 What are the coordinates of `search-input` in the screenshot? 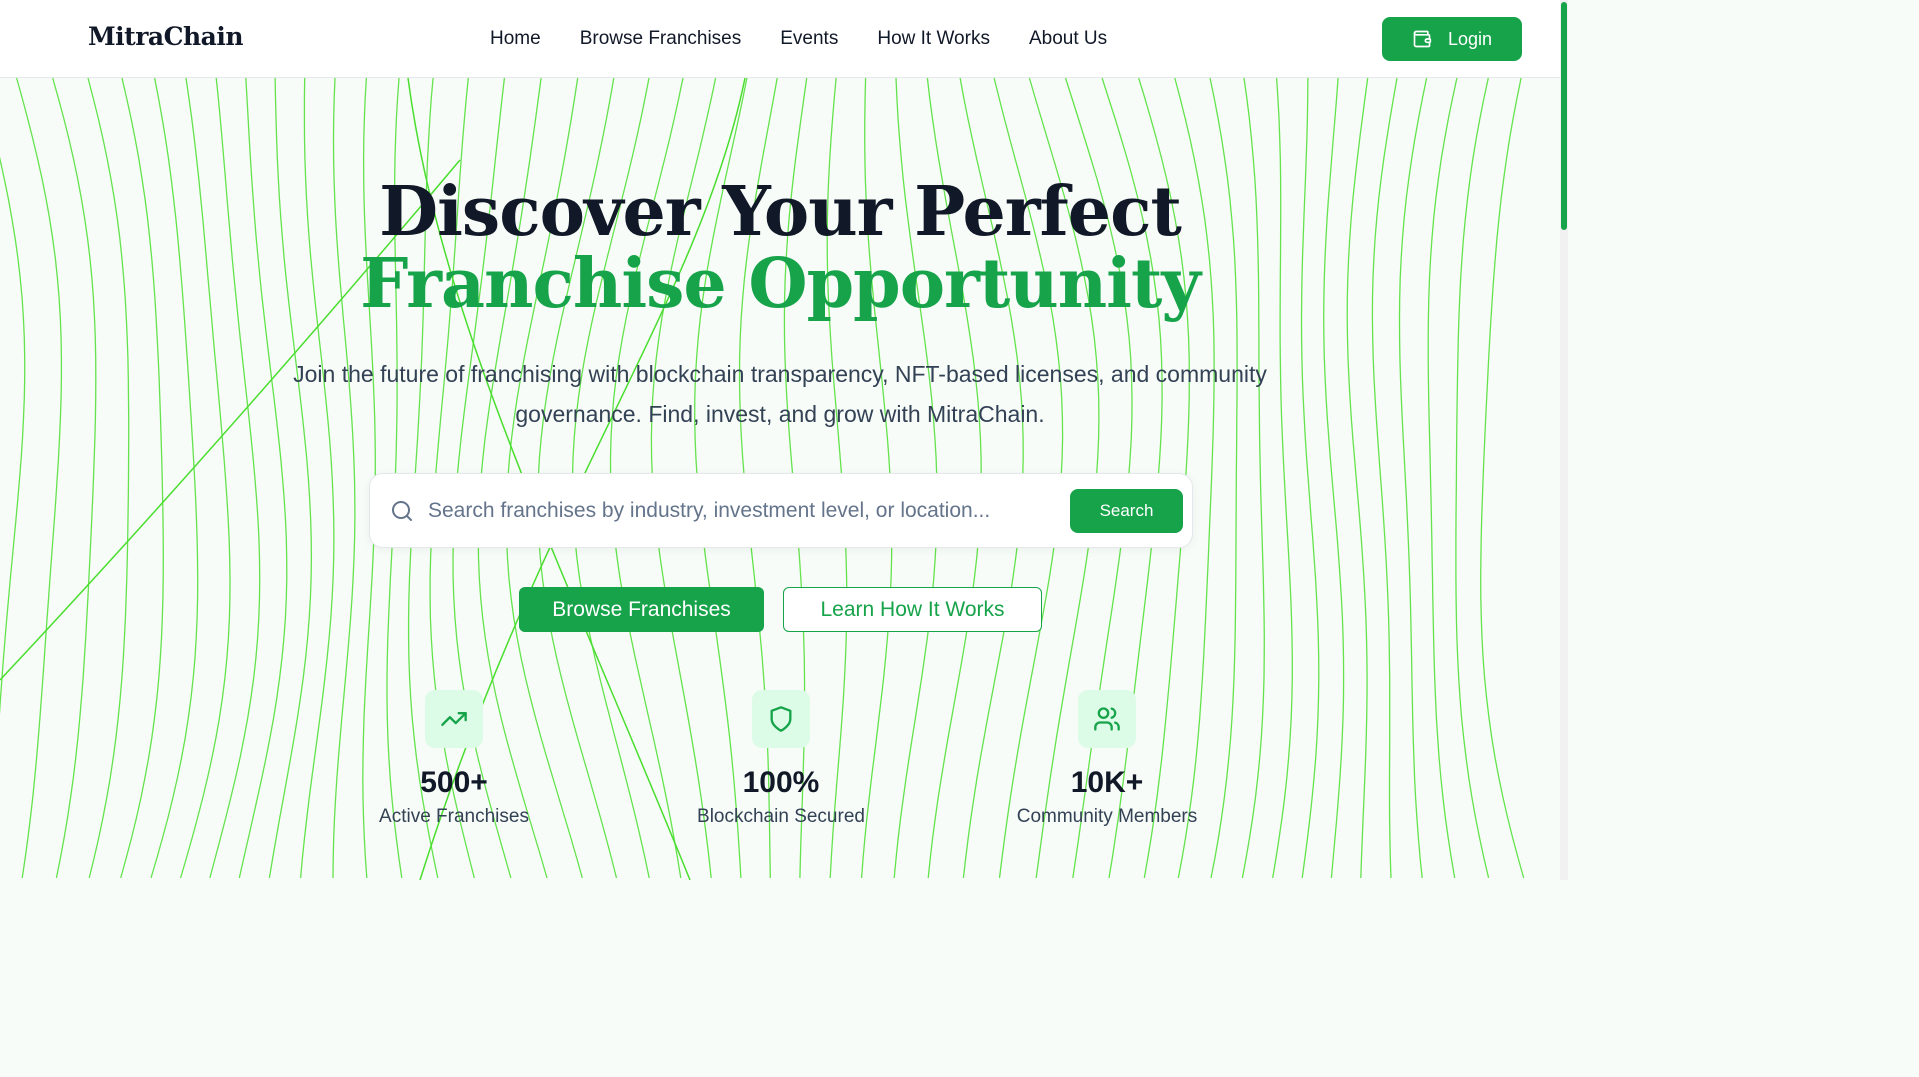 It's located at (746, 511).